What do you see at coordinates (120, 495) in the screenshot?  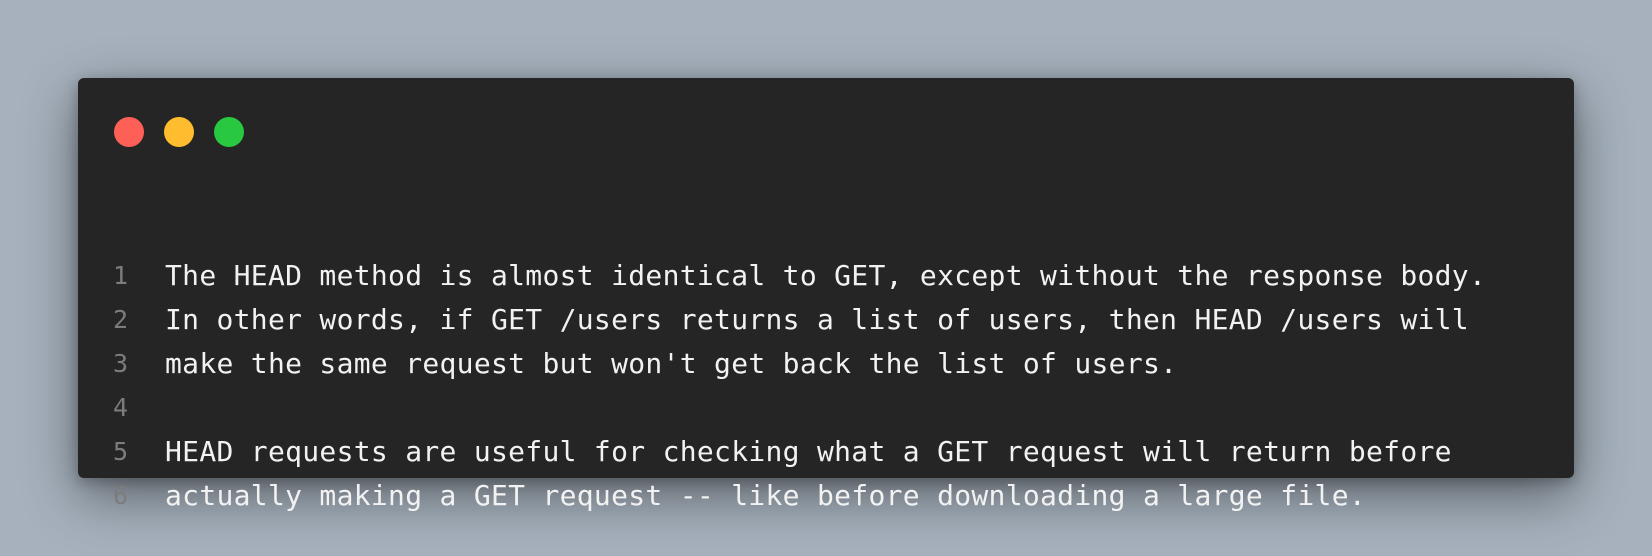 I see `line-number: 6` at bounding box center [120, 495].